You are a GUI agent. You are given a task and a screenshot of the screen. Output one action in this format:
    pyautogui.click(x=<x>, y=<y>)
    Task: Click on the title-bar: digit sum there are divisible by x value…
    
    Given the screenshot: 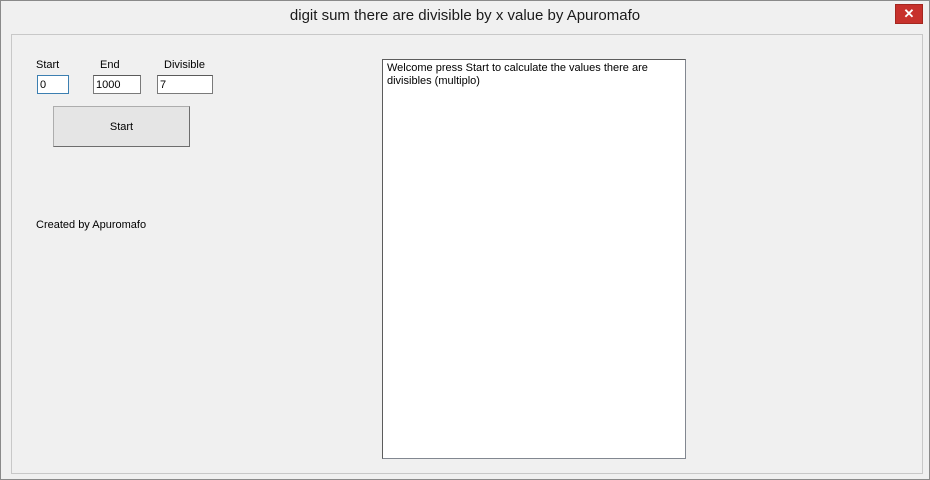 What is the action you would take?
    pyautogui.click(x=465, y=18)
    